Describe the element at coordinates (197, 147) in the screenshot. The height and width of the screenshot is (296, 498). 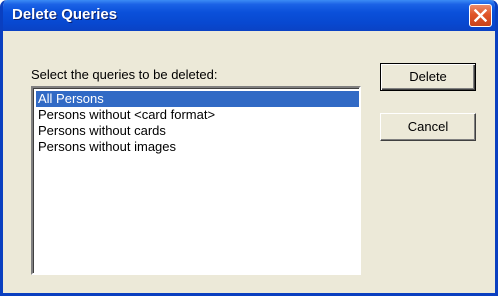
I see `query-item-persons-without-images: Persons without images` at that location.